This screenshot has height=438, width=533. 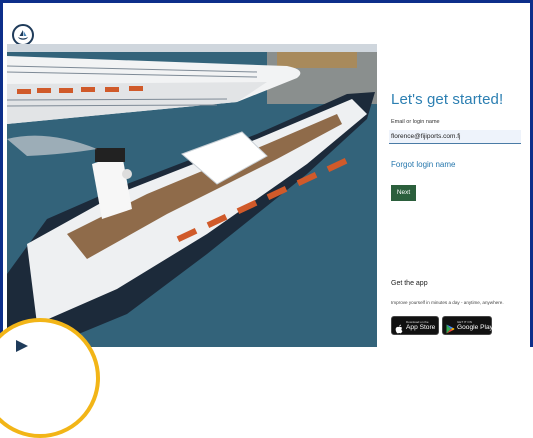 What do you see at coordinates (421, 327) in the screenshot?
I see `app-store-label: App Store` at bounding box center [421, 327].